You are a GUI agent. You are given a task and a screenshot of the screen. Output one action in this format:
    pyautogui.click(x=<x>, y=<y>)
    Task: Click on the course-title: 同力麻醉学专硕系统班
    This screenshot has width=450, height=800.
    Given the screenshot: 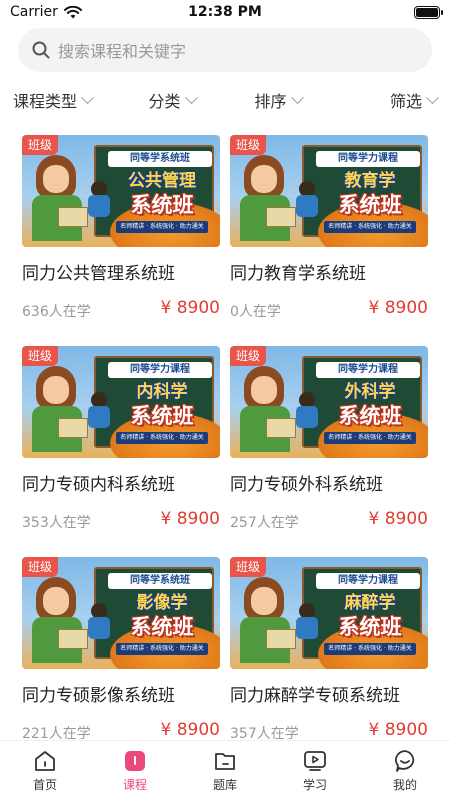 What is the action you would take?
    pyautogui.click(x=330, y=693)
    